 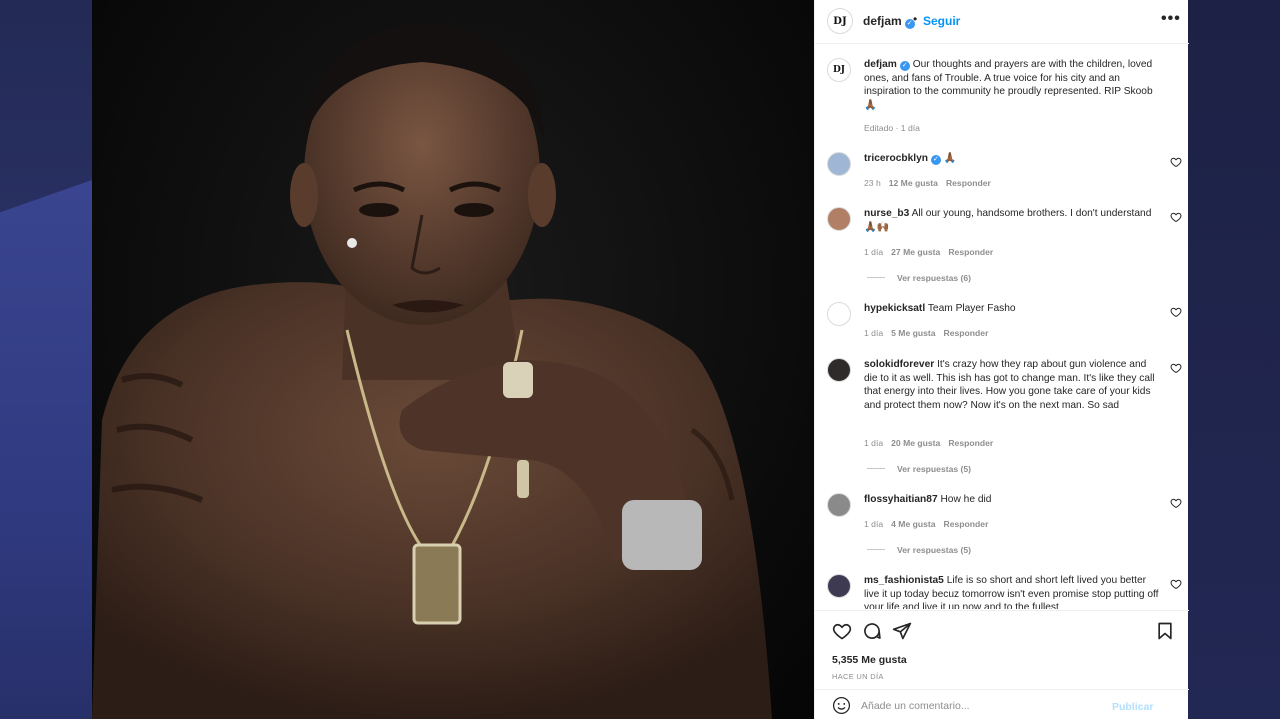 I want to click on comment-meta: 1 día 27 Me gusta Responder, so click(x=932, y=252).